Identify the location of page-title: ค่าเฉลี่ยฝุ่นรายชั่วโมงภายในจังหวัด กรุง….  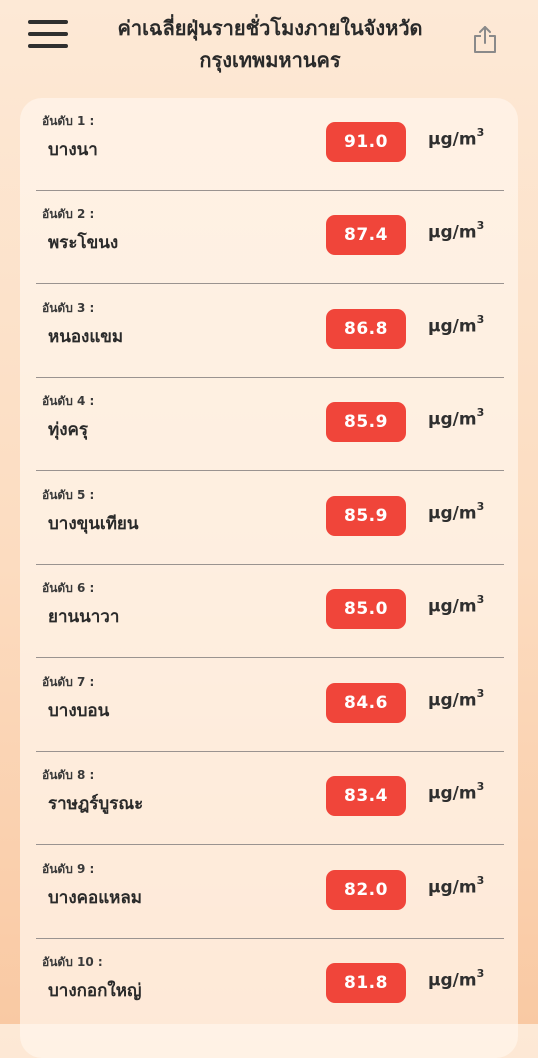
(270, 44).